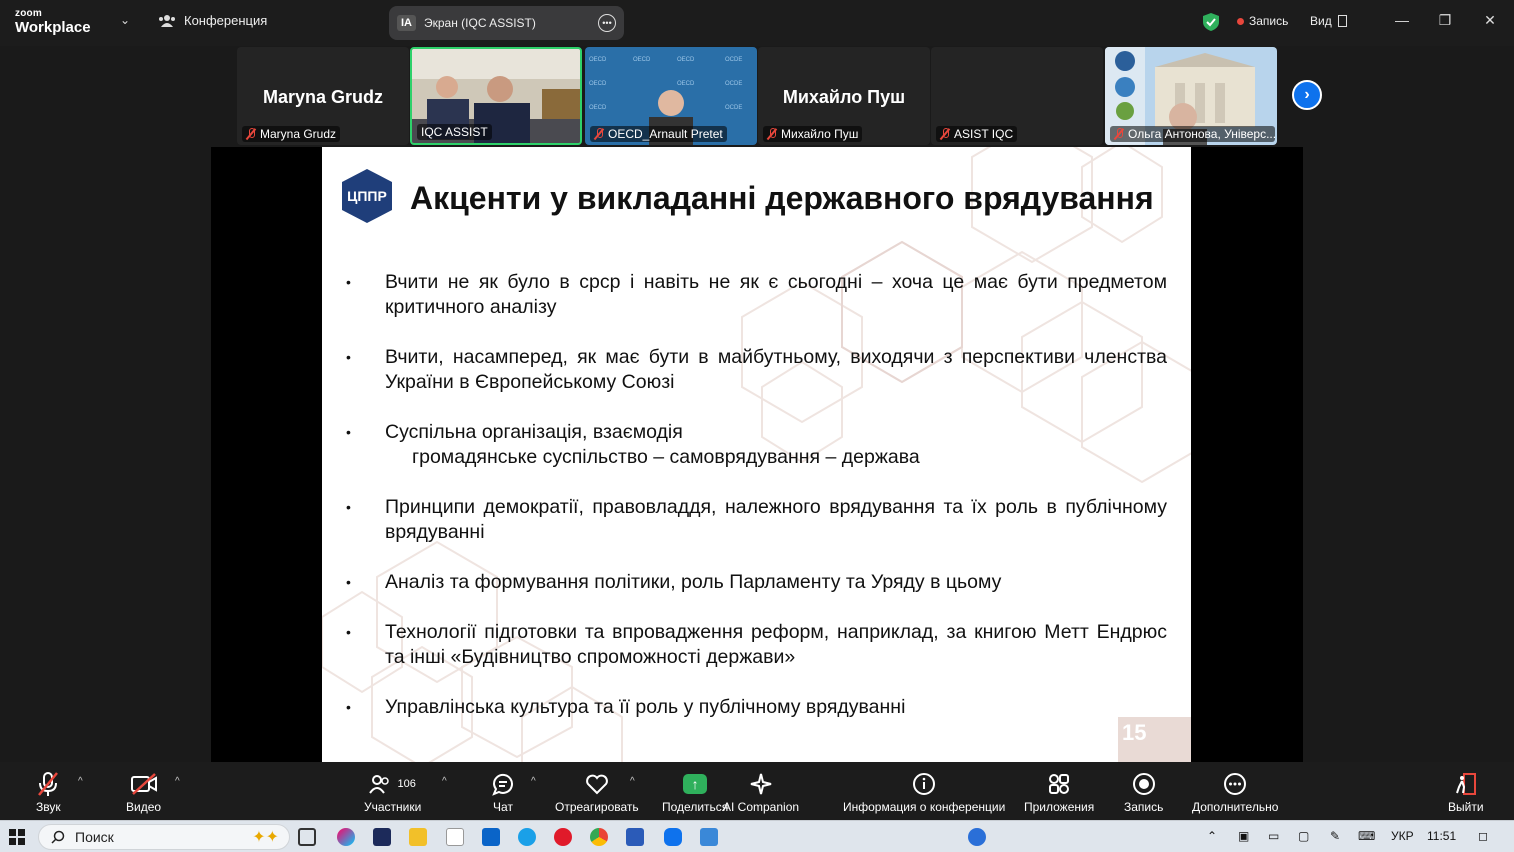  What do you see at coordinates (53, 22) in the screenshot?
I see `zoom-workplace-logo: zoom Workplace` at bounding box center [53, 22].